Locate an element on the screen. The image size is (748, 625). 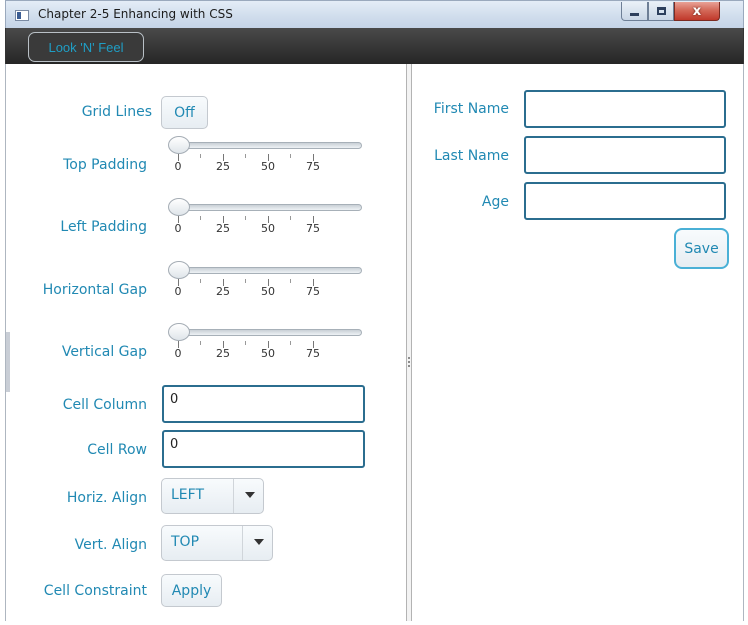
vert-align-value: TOP is located at coordinates (185, 542).